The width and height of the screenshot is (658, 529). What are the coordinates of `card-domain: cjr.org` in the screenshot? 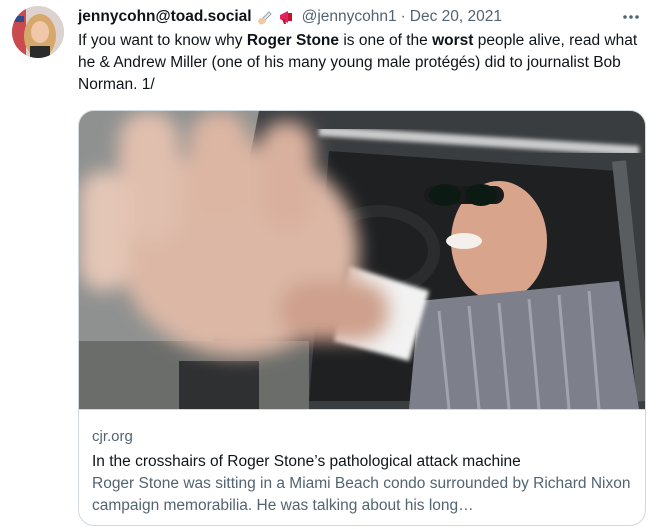 It's located at (112, 436).